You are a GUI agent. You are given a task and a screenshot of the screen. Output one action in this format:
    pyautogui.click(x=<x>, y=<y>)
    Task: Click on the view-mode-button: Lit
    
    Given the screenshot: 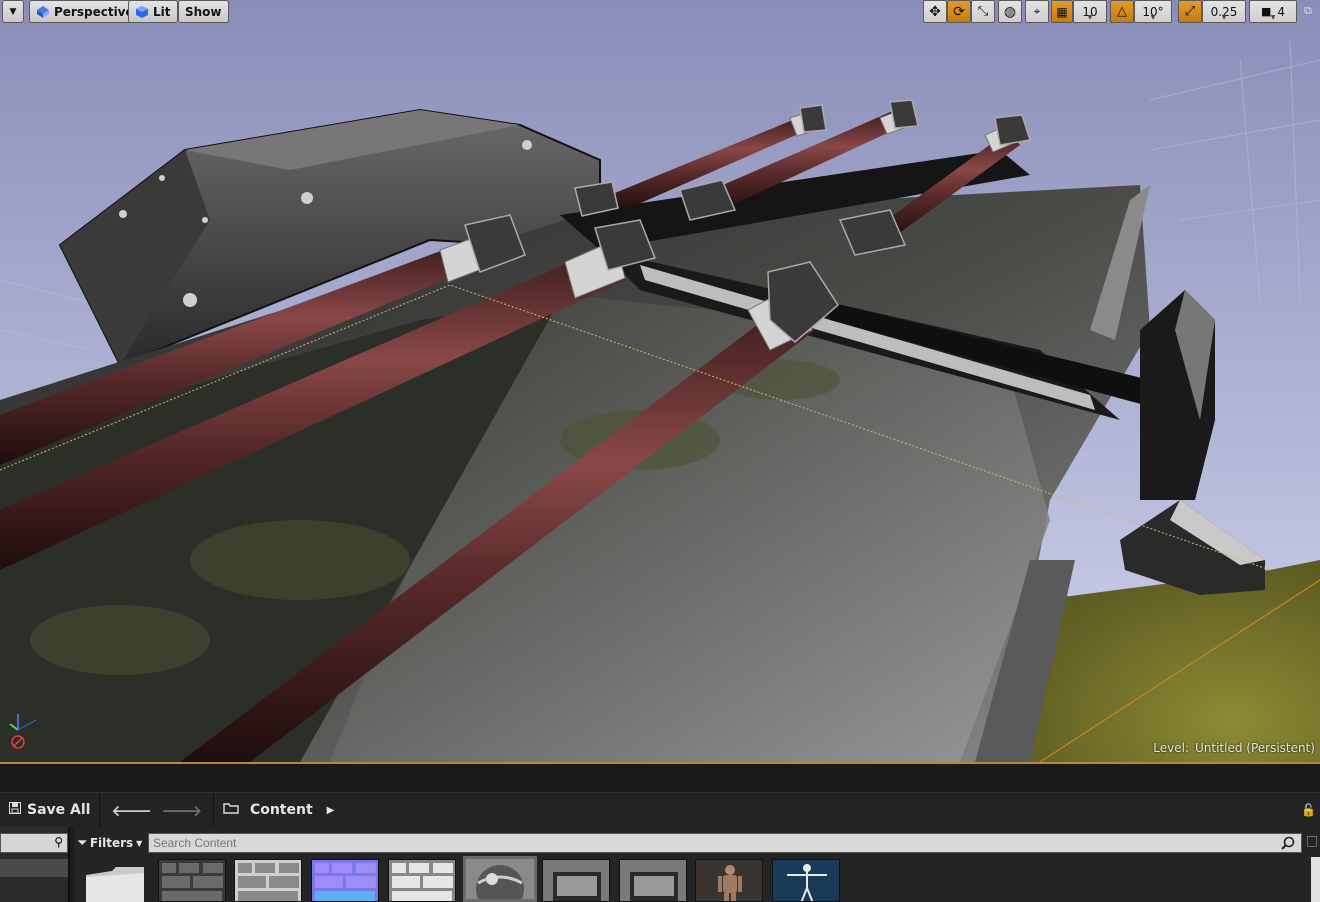 What is the action you would take?
    pyautogui.click(x=153, y=11)
    